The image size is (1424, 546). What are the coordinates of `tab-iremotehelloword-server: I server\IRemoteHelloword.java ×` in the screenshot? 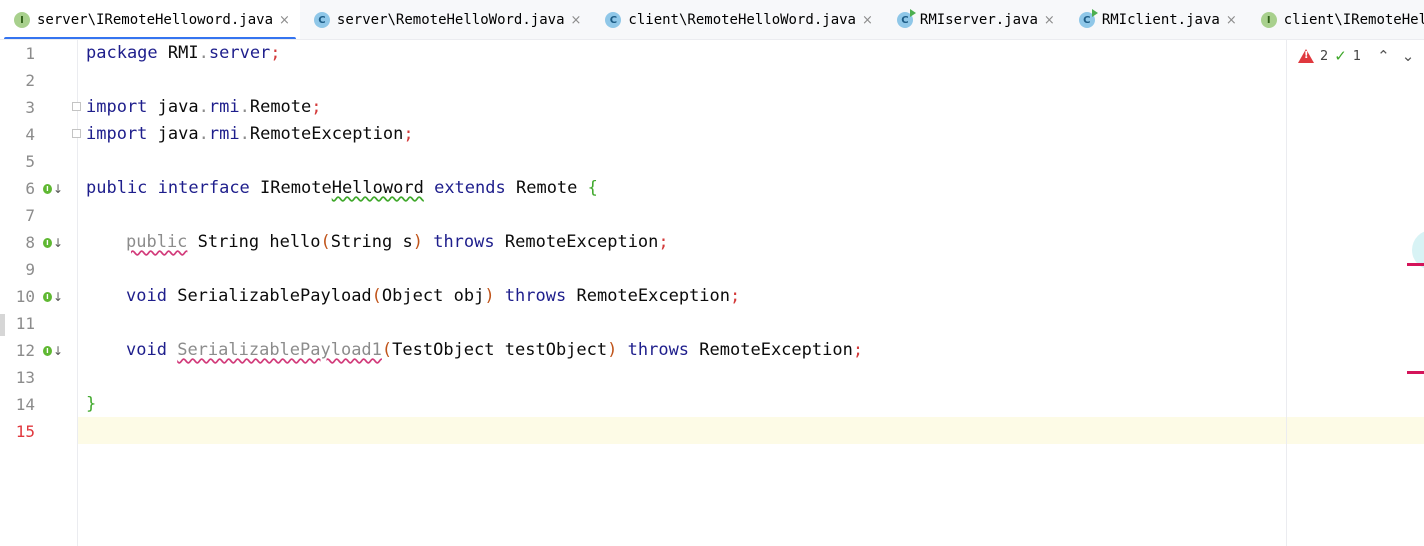 It's located at (150, 19).